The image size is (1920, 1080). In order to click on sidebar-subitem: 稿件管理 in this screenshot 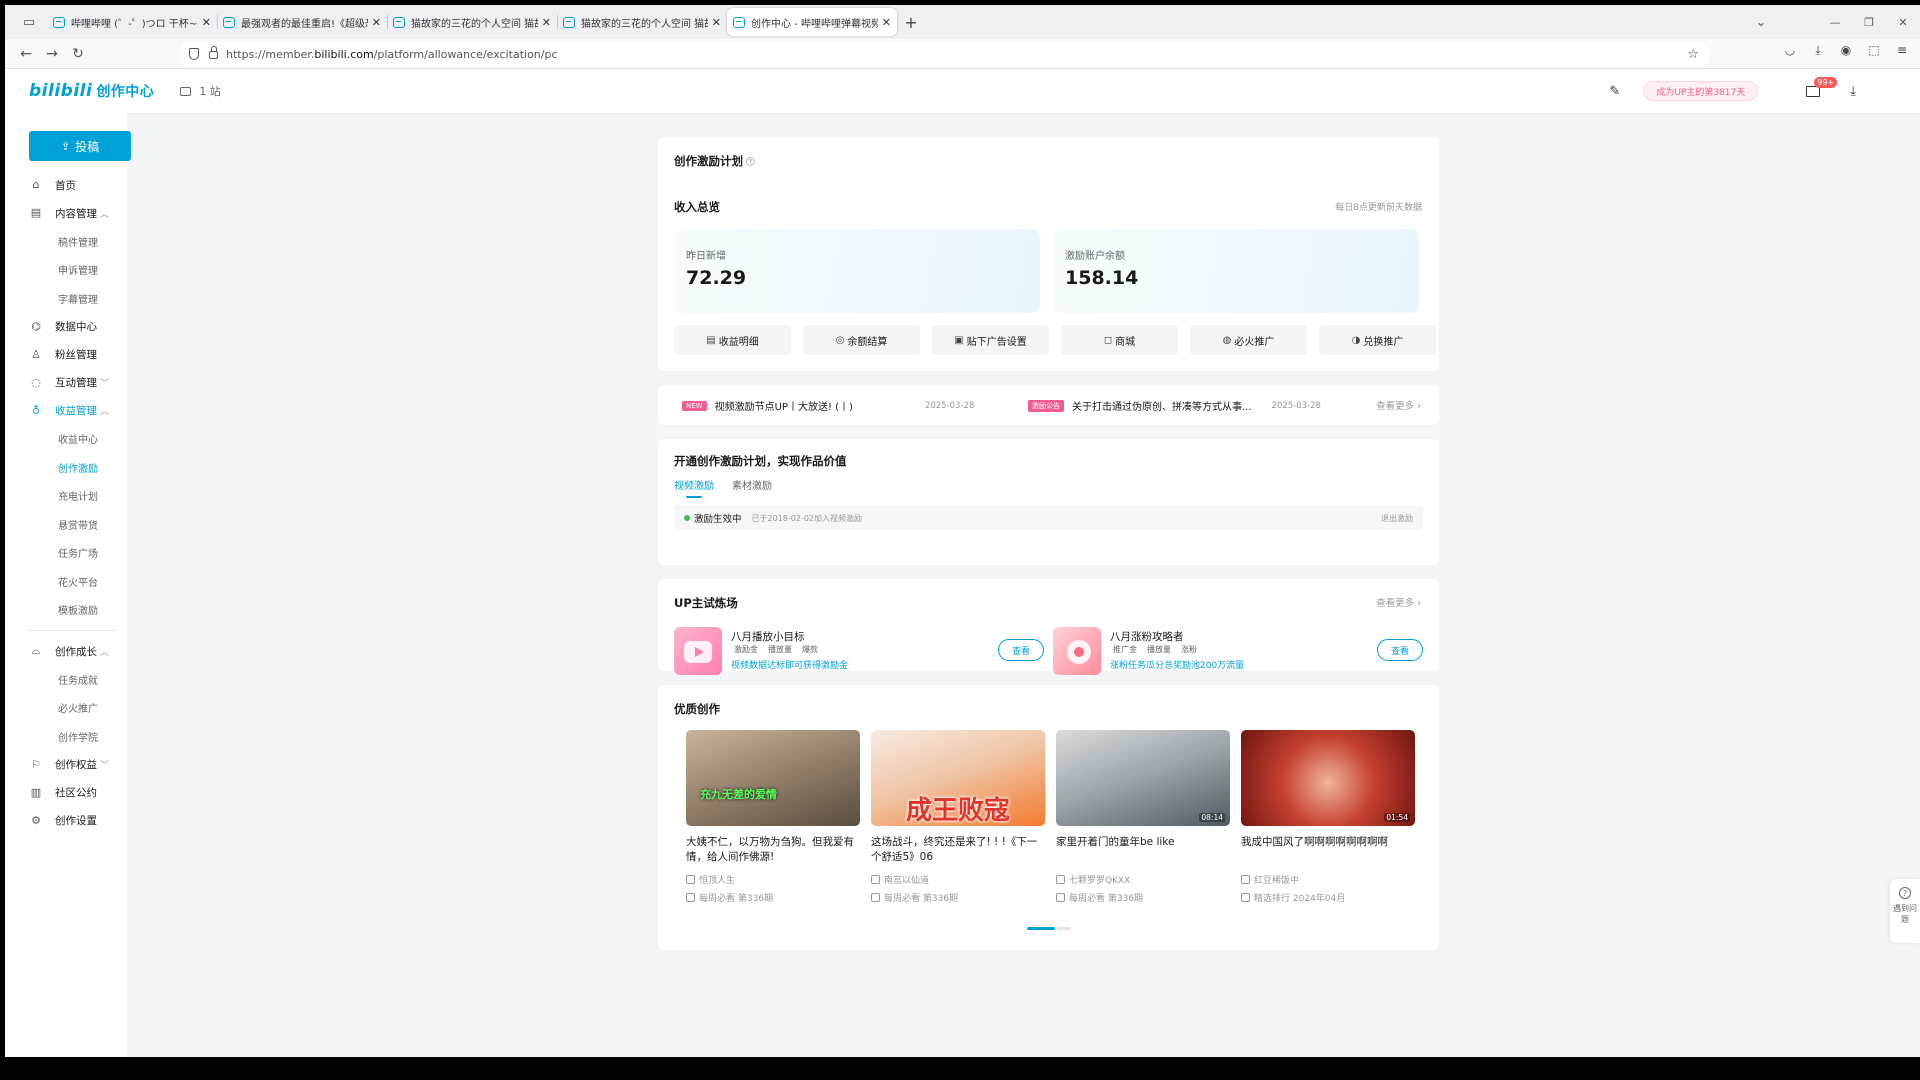, I will do `click(66, 241)`.